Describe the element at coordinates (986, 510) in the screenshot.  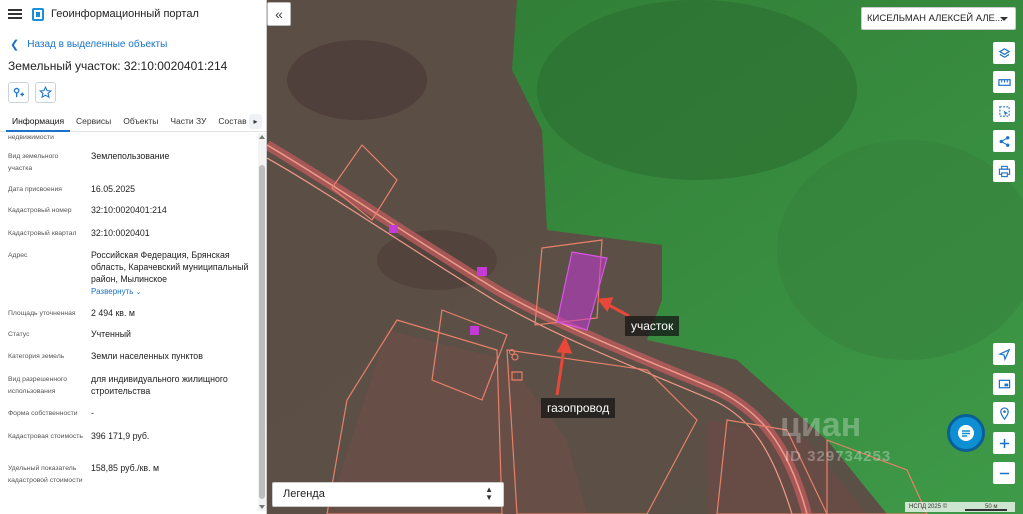
I see `scale-bar` at that location.